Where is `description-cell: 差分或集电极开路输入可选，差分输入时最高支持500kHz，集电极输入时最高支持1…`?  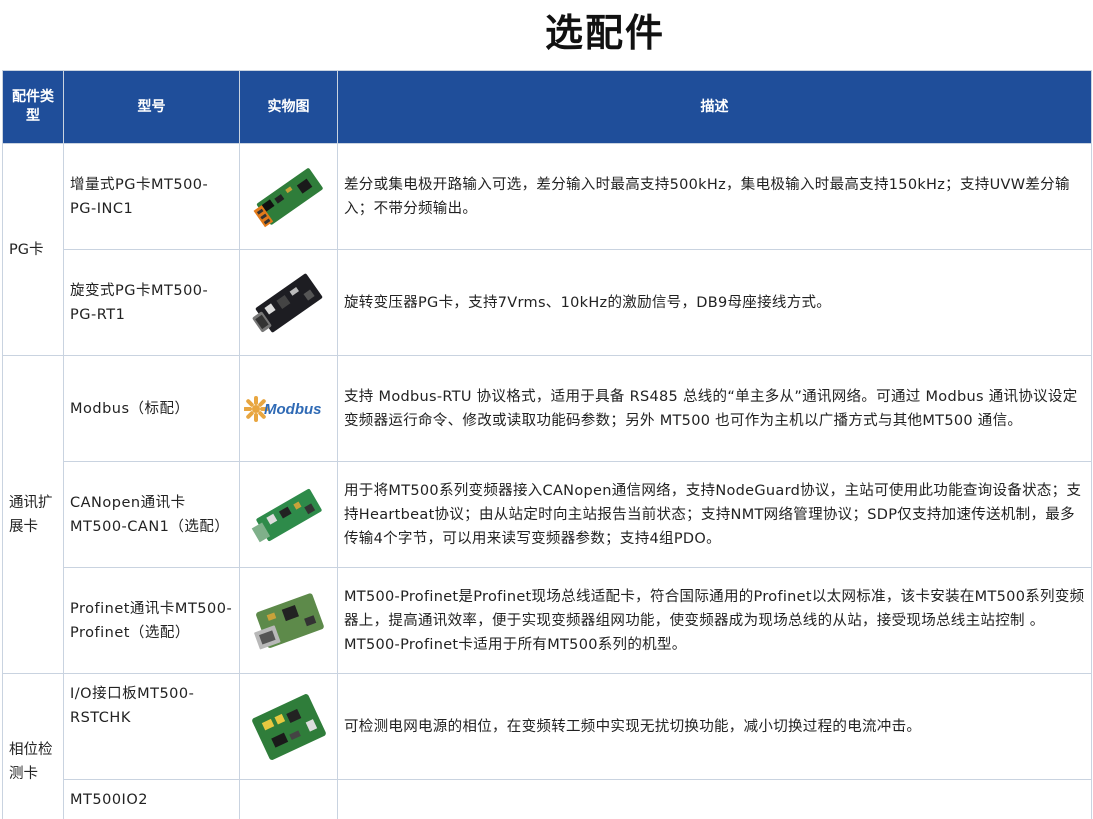 description-cell: 差分或集电极开路输入可选，差分输入时最高支持500kHz，集电极输入时最高支持1… is located at coordinates (714, 196).